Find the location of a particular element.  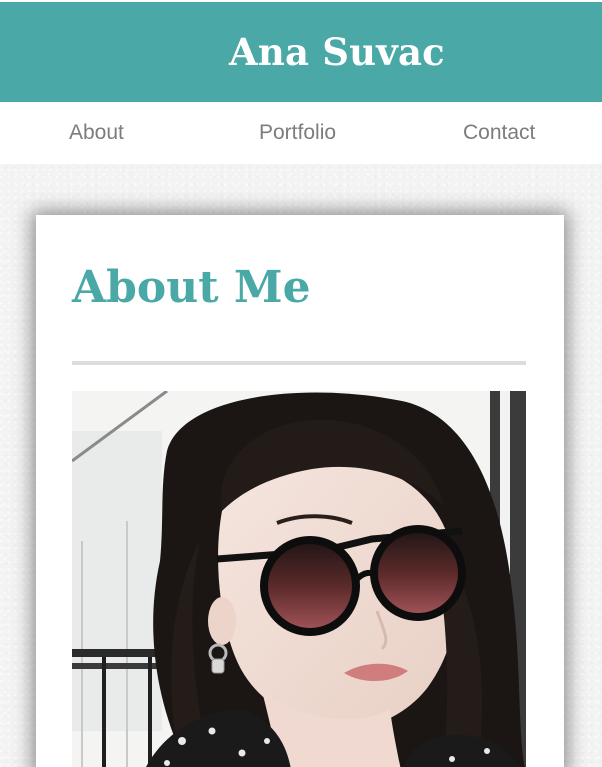

page-title: About Me is located at coordinates (191, 287).